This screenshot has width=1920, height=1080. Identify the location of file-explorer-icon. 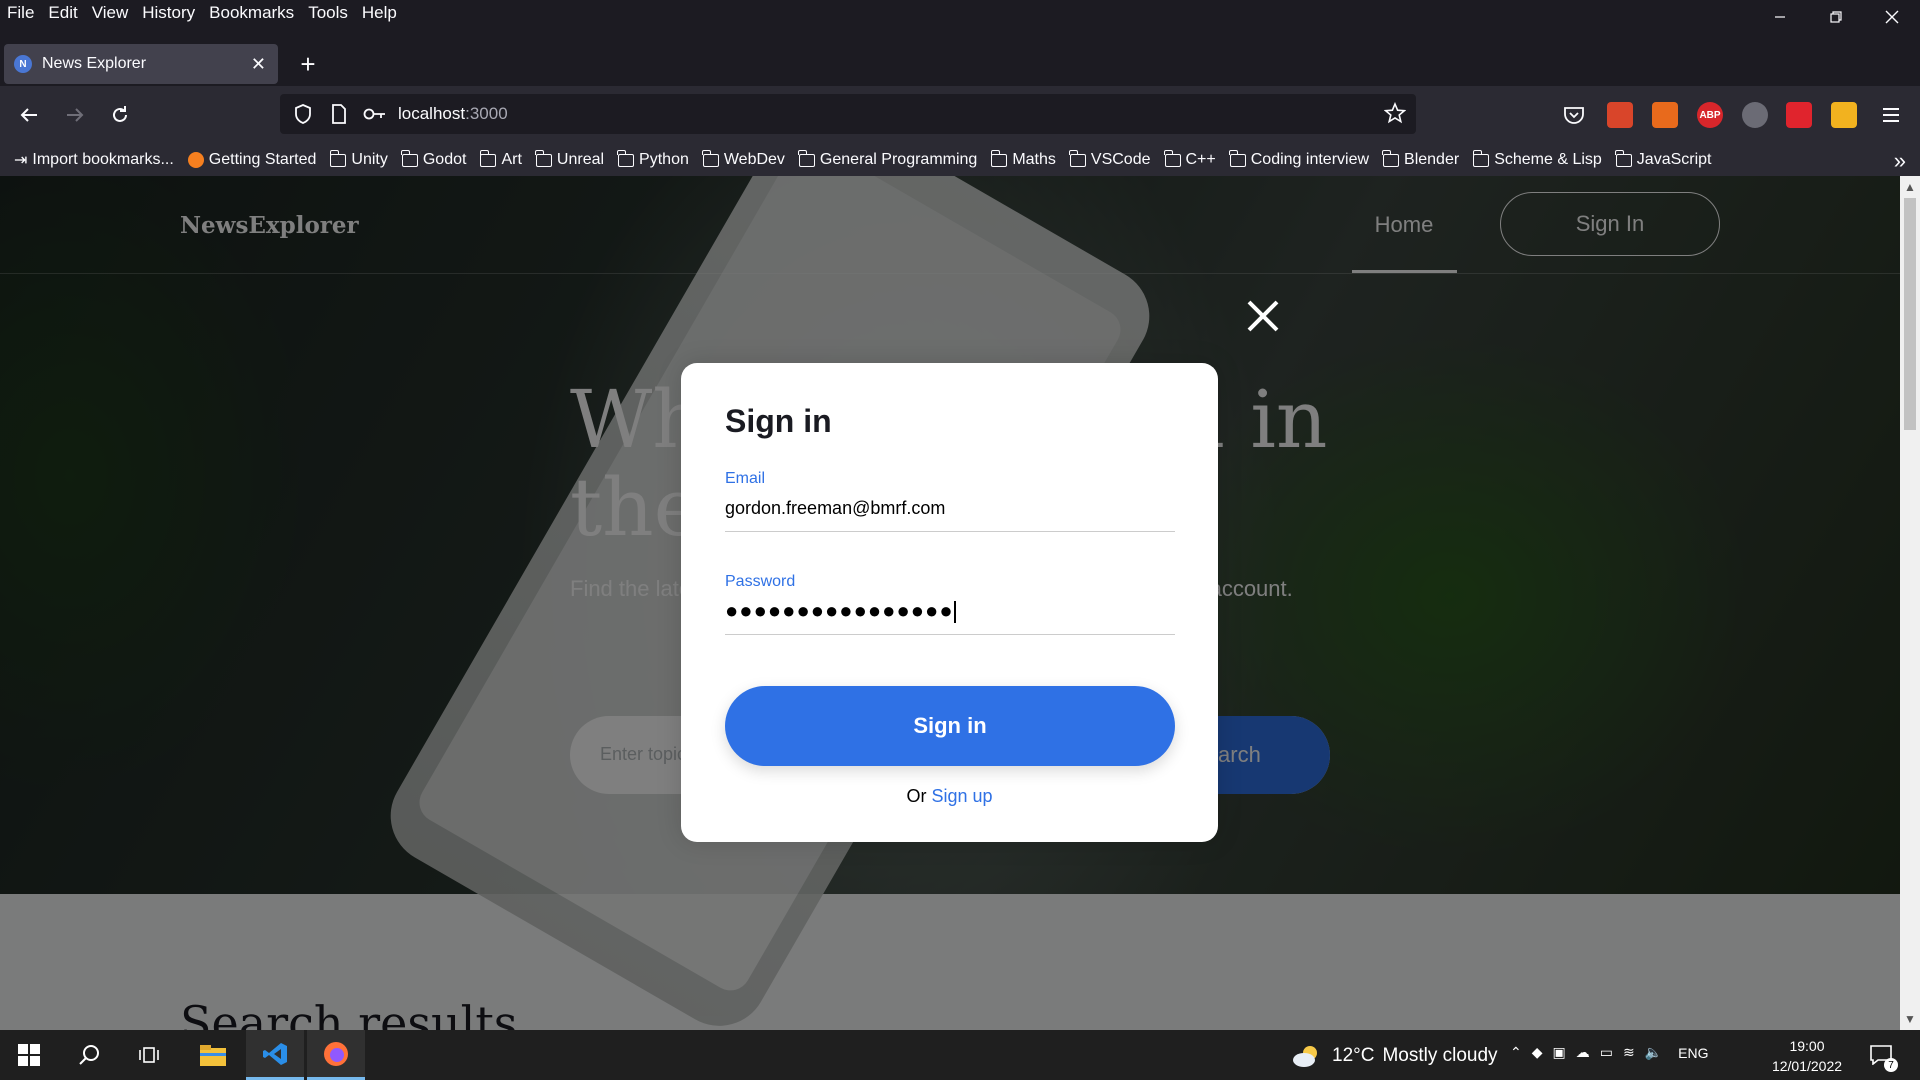
(213, 1055).